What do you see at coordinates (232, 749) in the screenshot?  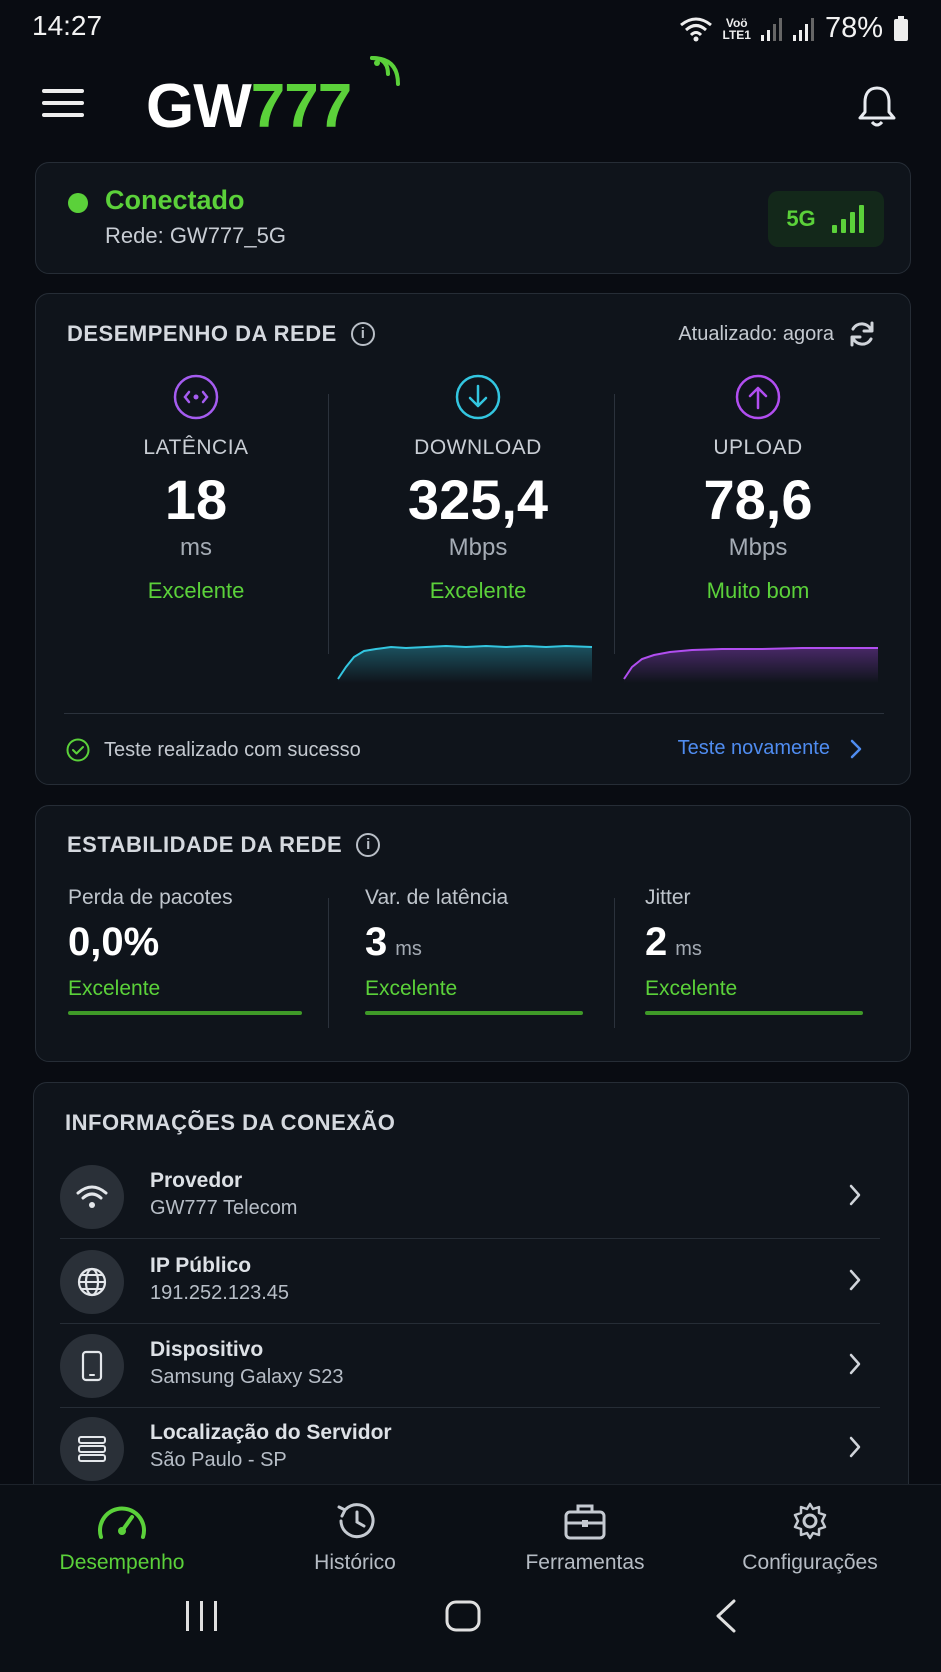 I see `test-result-text: Teste realizado com sucesso` at bounding box center [232, 749].